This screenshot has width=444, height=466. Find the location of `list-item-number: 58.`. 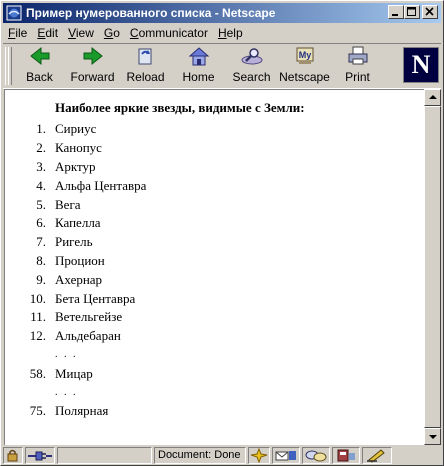

list-item-number: 58. is located at coordinates (37, 373).